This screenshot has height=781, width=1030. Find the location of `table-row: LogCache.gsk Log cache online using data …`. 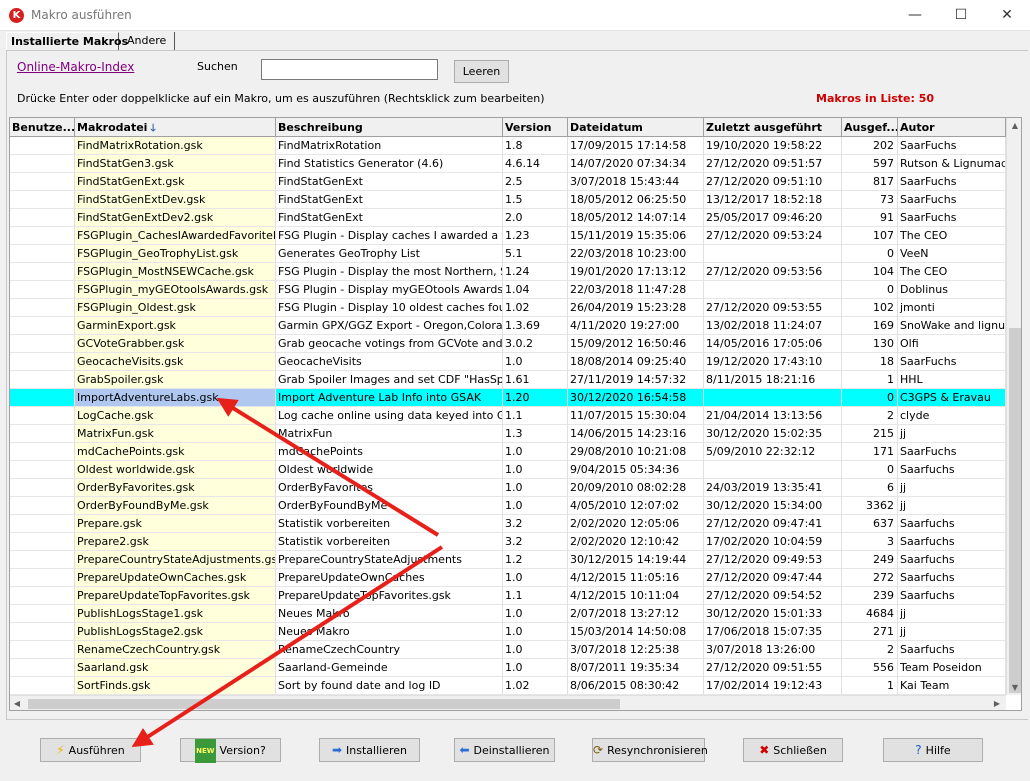

table-row: LogCache.gsk Log cache online using data … is located at coordinates (508, 416).